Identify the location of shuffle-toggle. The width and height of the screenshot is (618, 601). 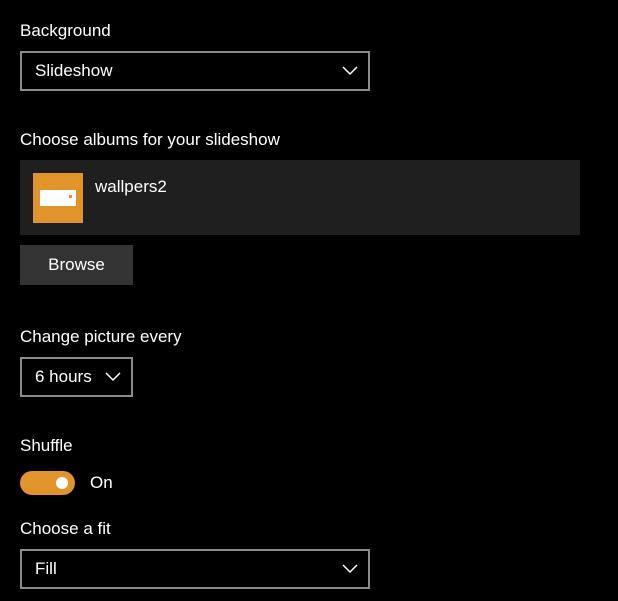
(47, 483).